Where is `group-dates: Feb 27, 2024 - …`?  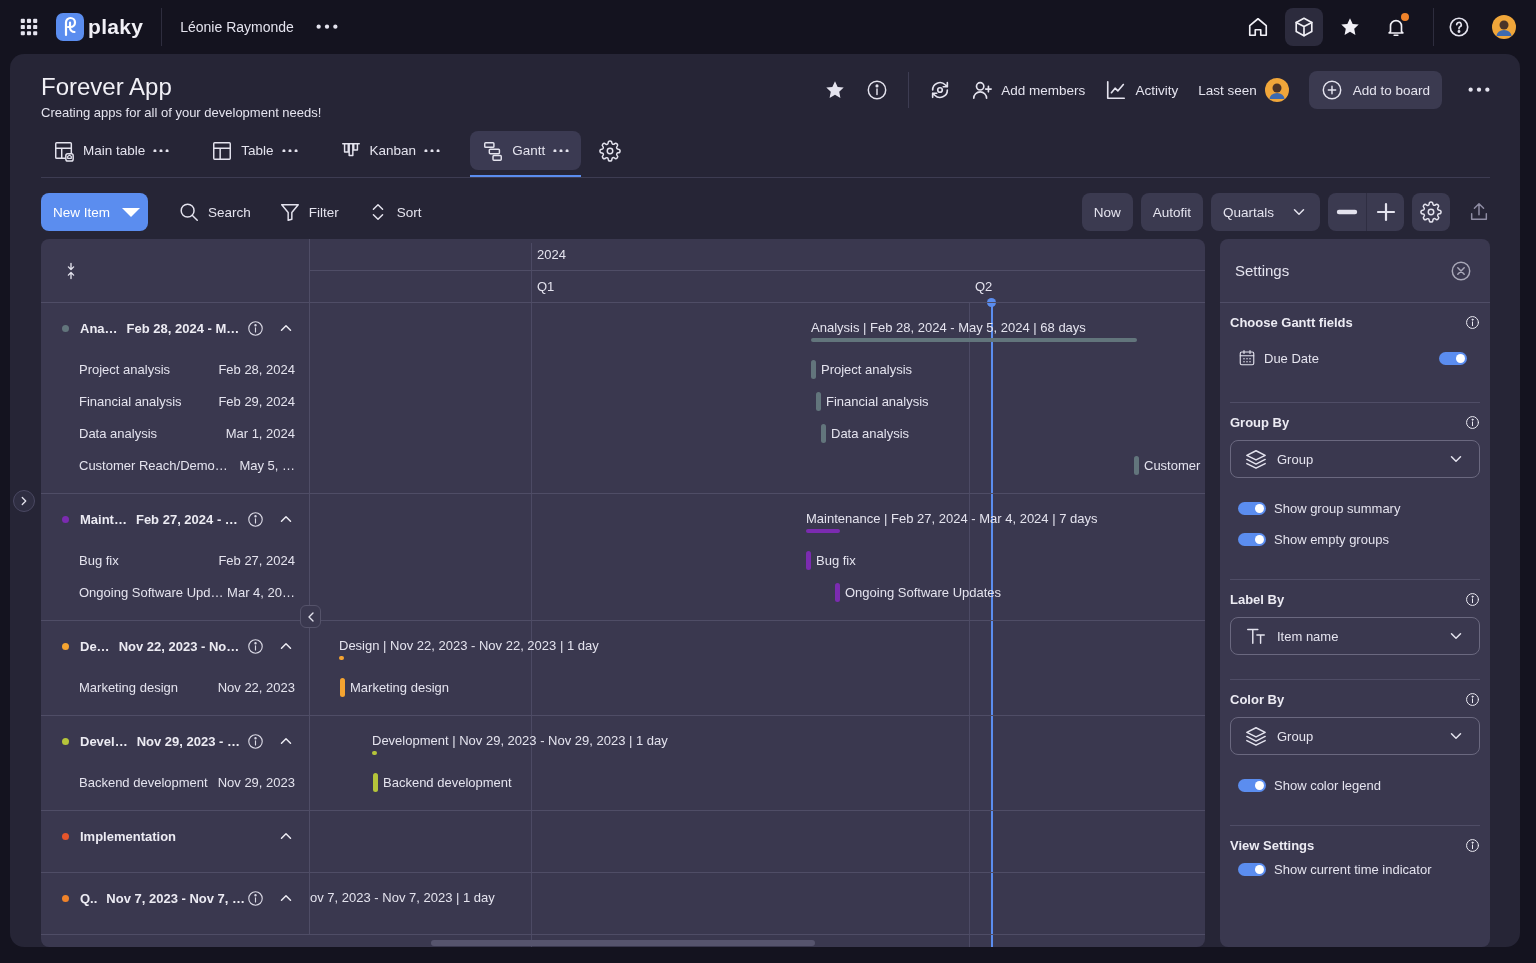
group-dates: Feb 27, 2024 - … is located at coordinates (186, 519).